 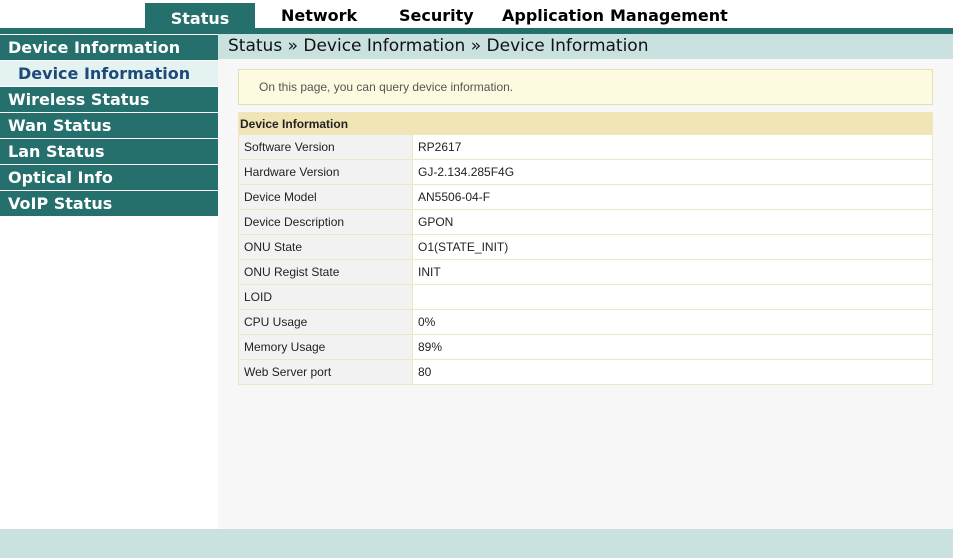 I want to click on sidebar-item-wan-status: Wan Status, so click(x=109, y=125).